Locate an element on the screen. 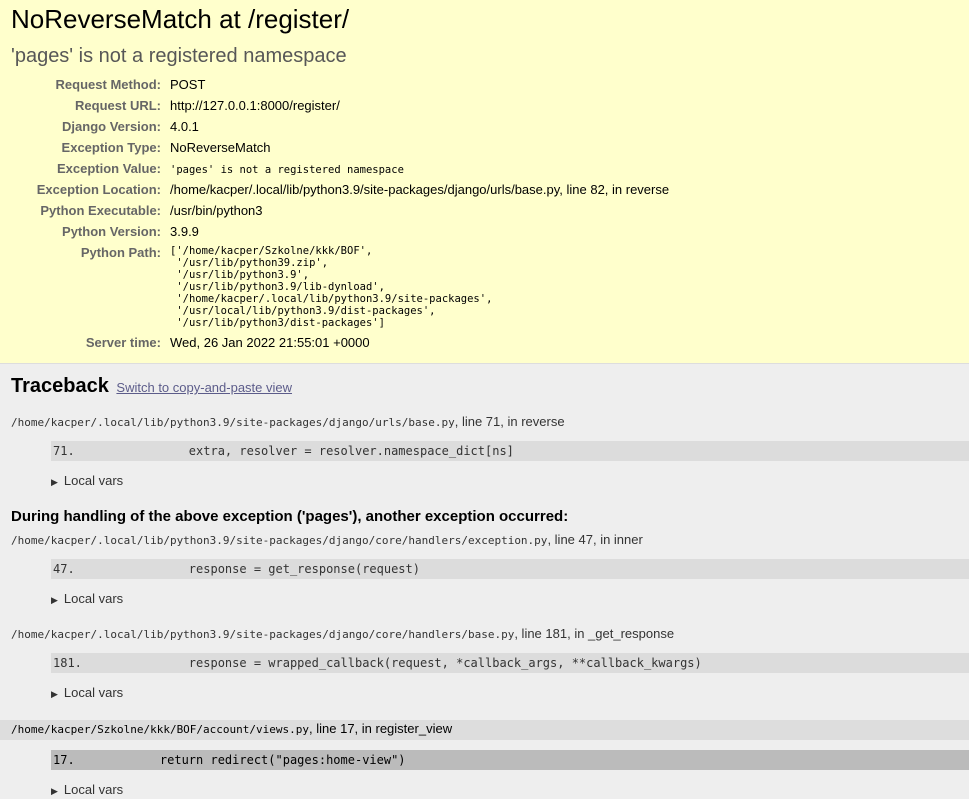 The image size is (969, 799). exception-value-code: 'pages' is not a registered namespace is located at coordinates (287, 170).